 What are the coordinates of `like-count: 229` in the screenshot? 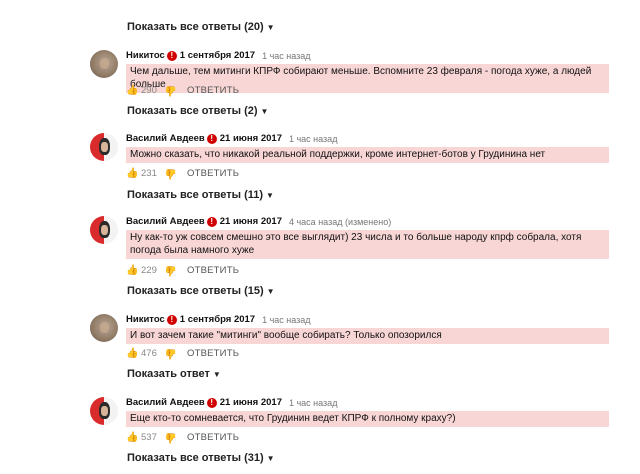 It's located at (149, 270).